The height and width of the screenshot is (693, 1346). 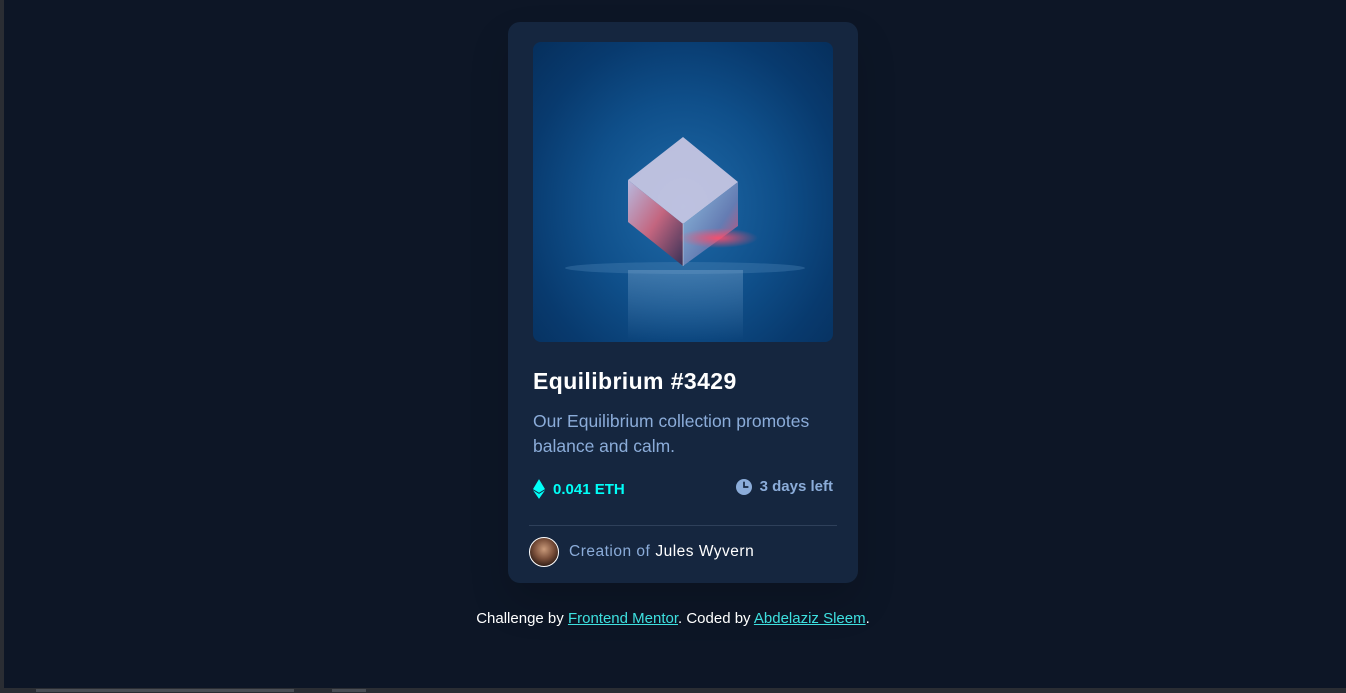 I want to click on clock-icon, so click(x=743, y=486).